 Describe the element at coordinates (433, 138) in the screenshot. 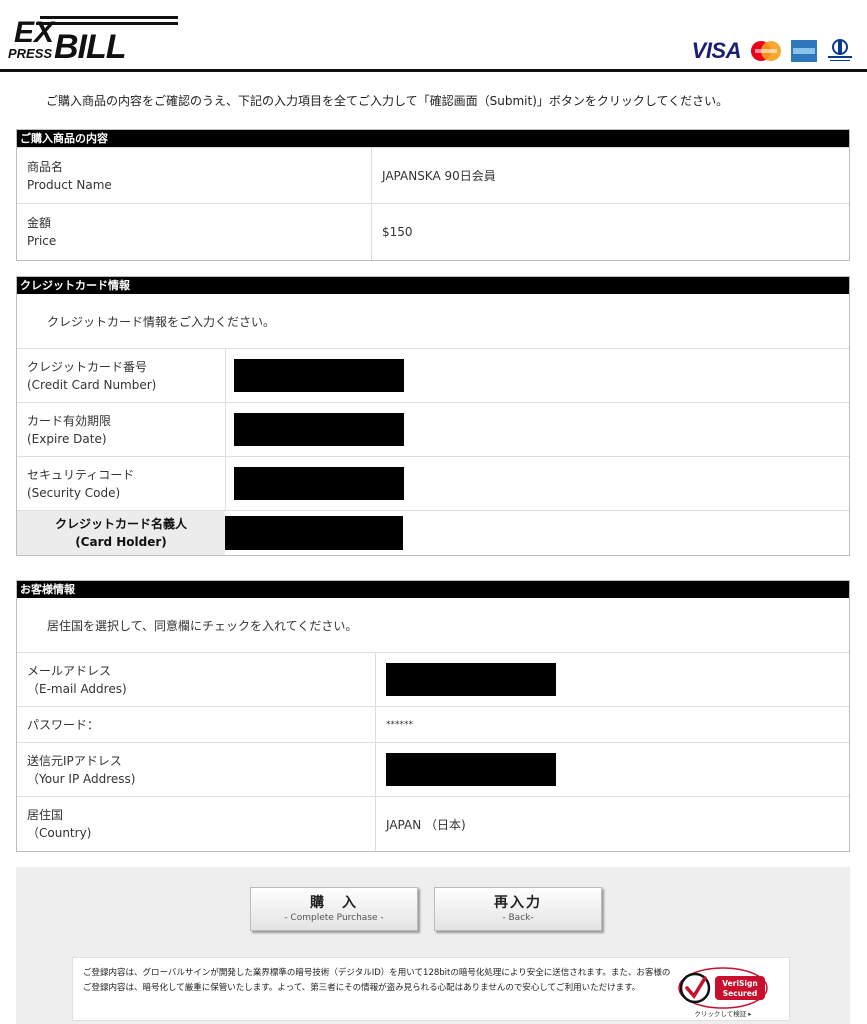

I see `section-header: ご購入商品の内容` at that location.